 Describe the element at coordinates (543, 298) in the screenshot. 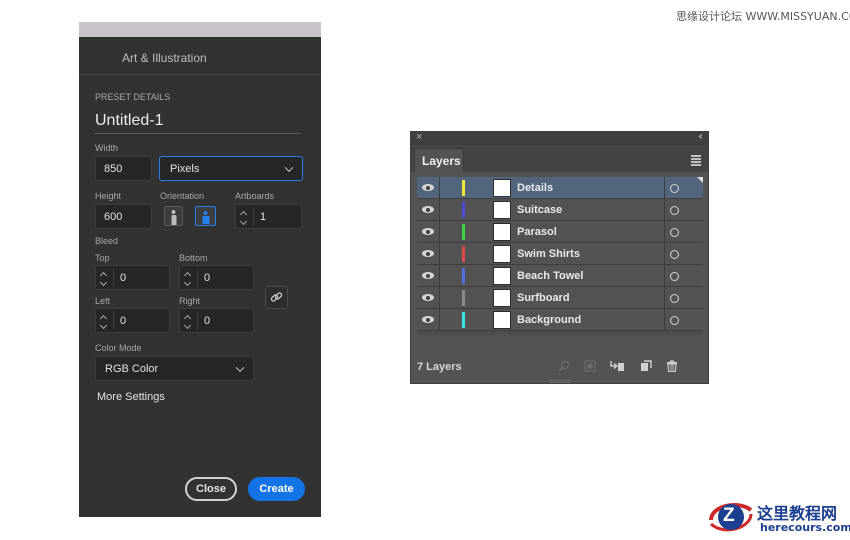

I see `layer-name: Surfboard` at that location.